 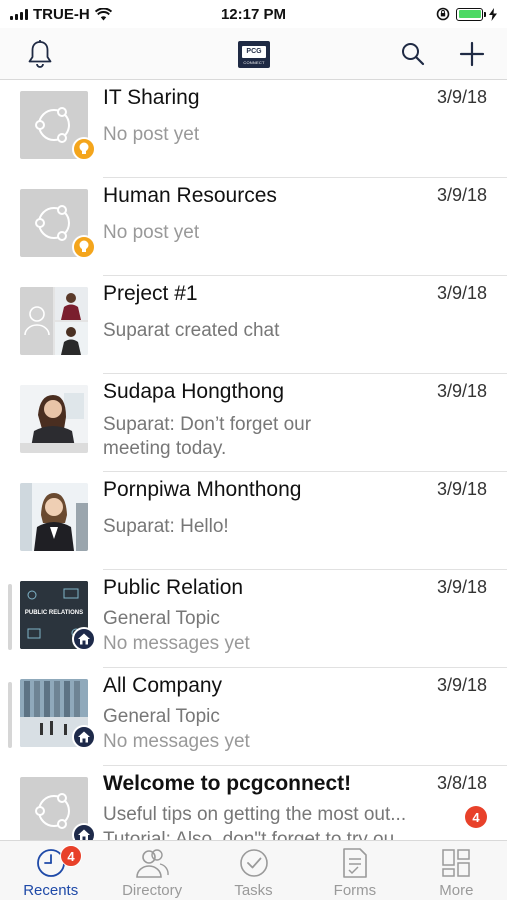 What do you see at coordinates (254, 62) in the screenshot?
I see `logo-subtext: CONNECT` at bounding box center [254, 62].